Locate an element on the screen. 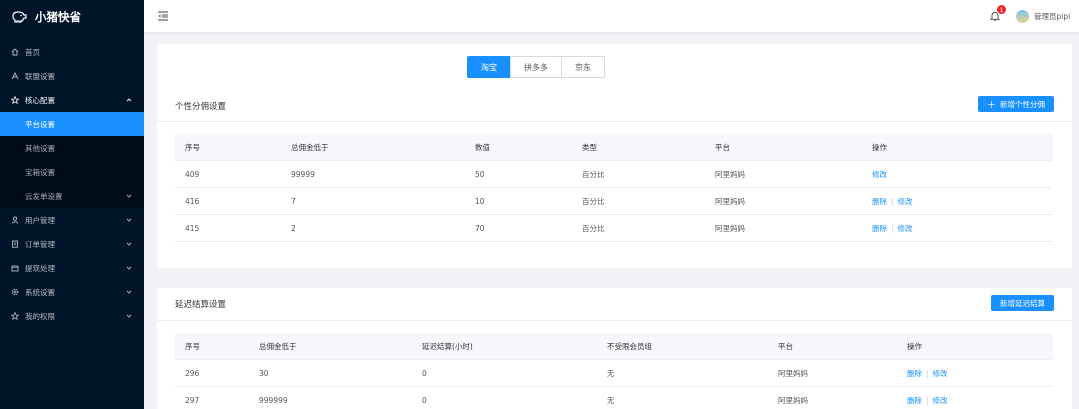 This screenshot has width=1079, height=409. cell-value: 10 is located at coordinates (480, 201).